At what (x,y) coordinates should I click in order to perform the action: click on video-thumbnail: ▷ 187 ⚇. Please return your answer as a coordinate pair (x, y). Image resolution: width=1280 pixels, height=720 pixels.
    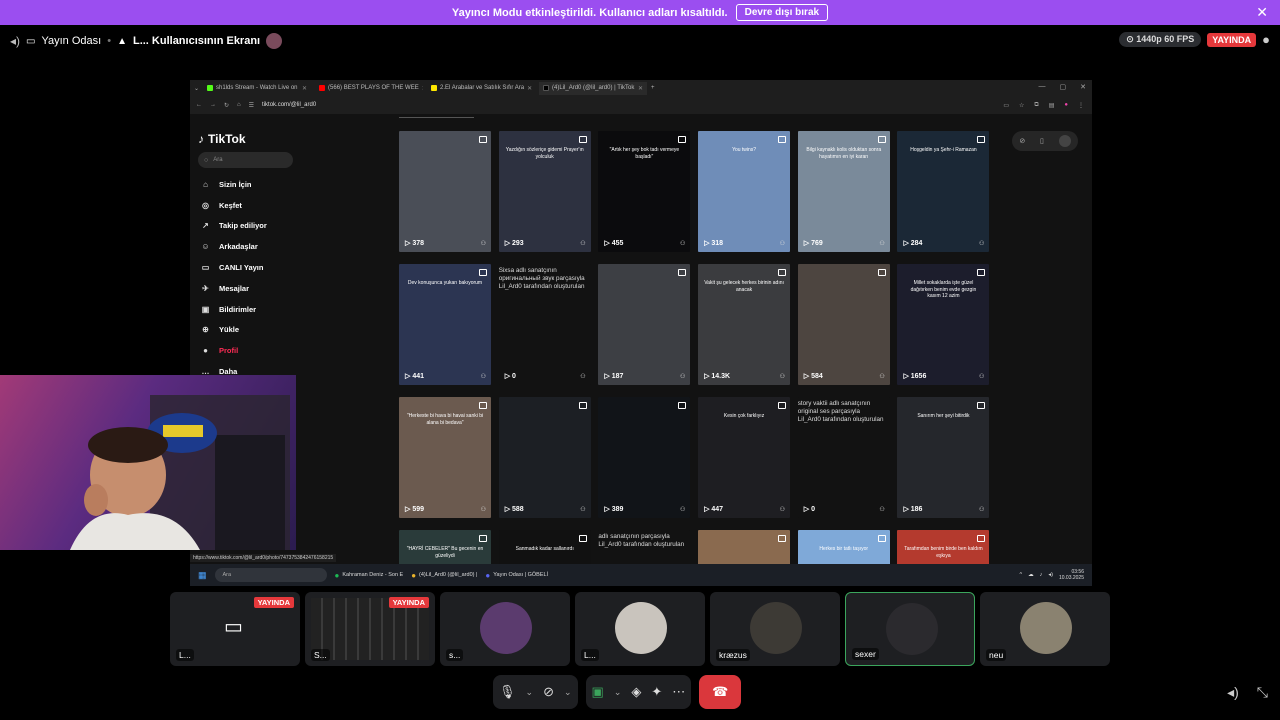
    Looking at the image, I should click on (644, 324).